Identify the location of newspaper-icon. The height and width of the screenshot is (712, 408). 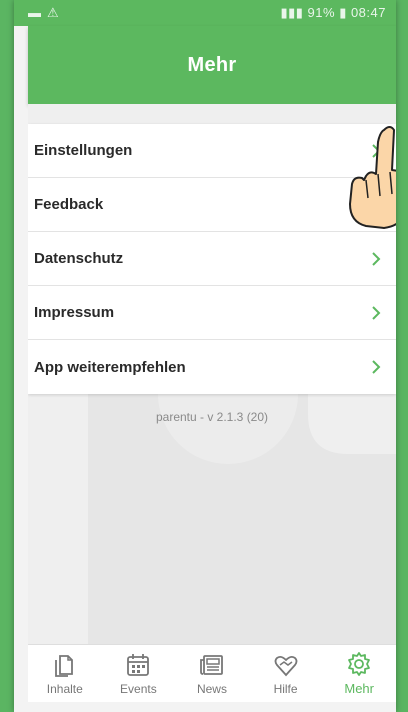
(211, 664).